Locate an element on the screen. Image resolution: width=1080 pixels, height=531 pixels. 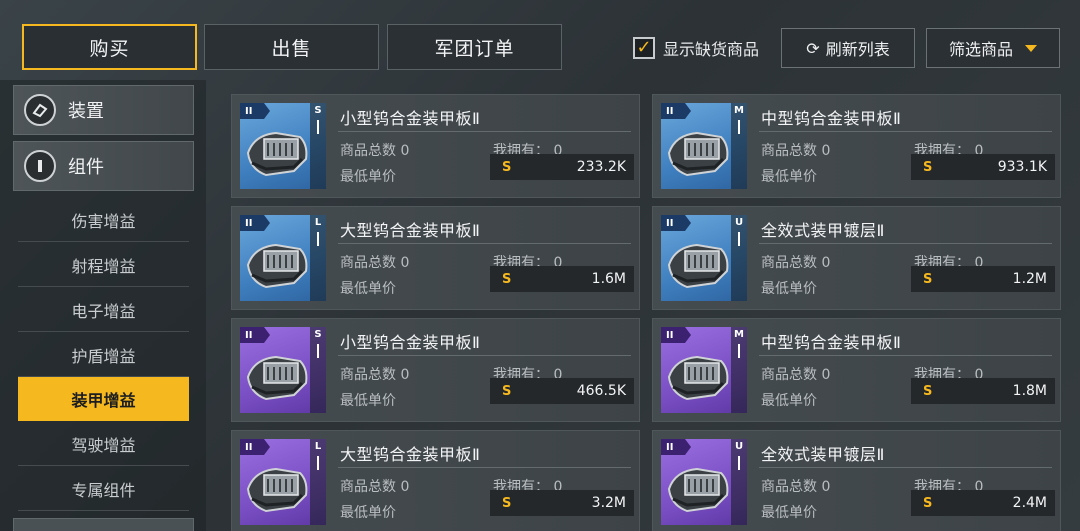
sidebar-item-armor-boost: 装甲增益 is located at coordinates (103, 399).